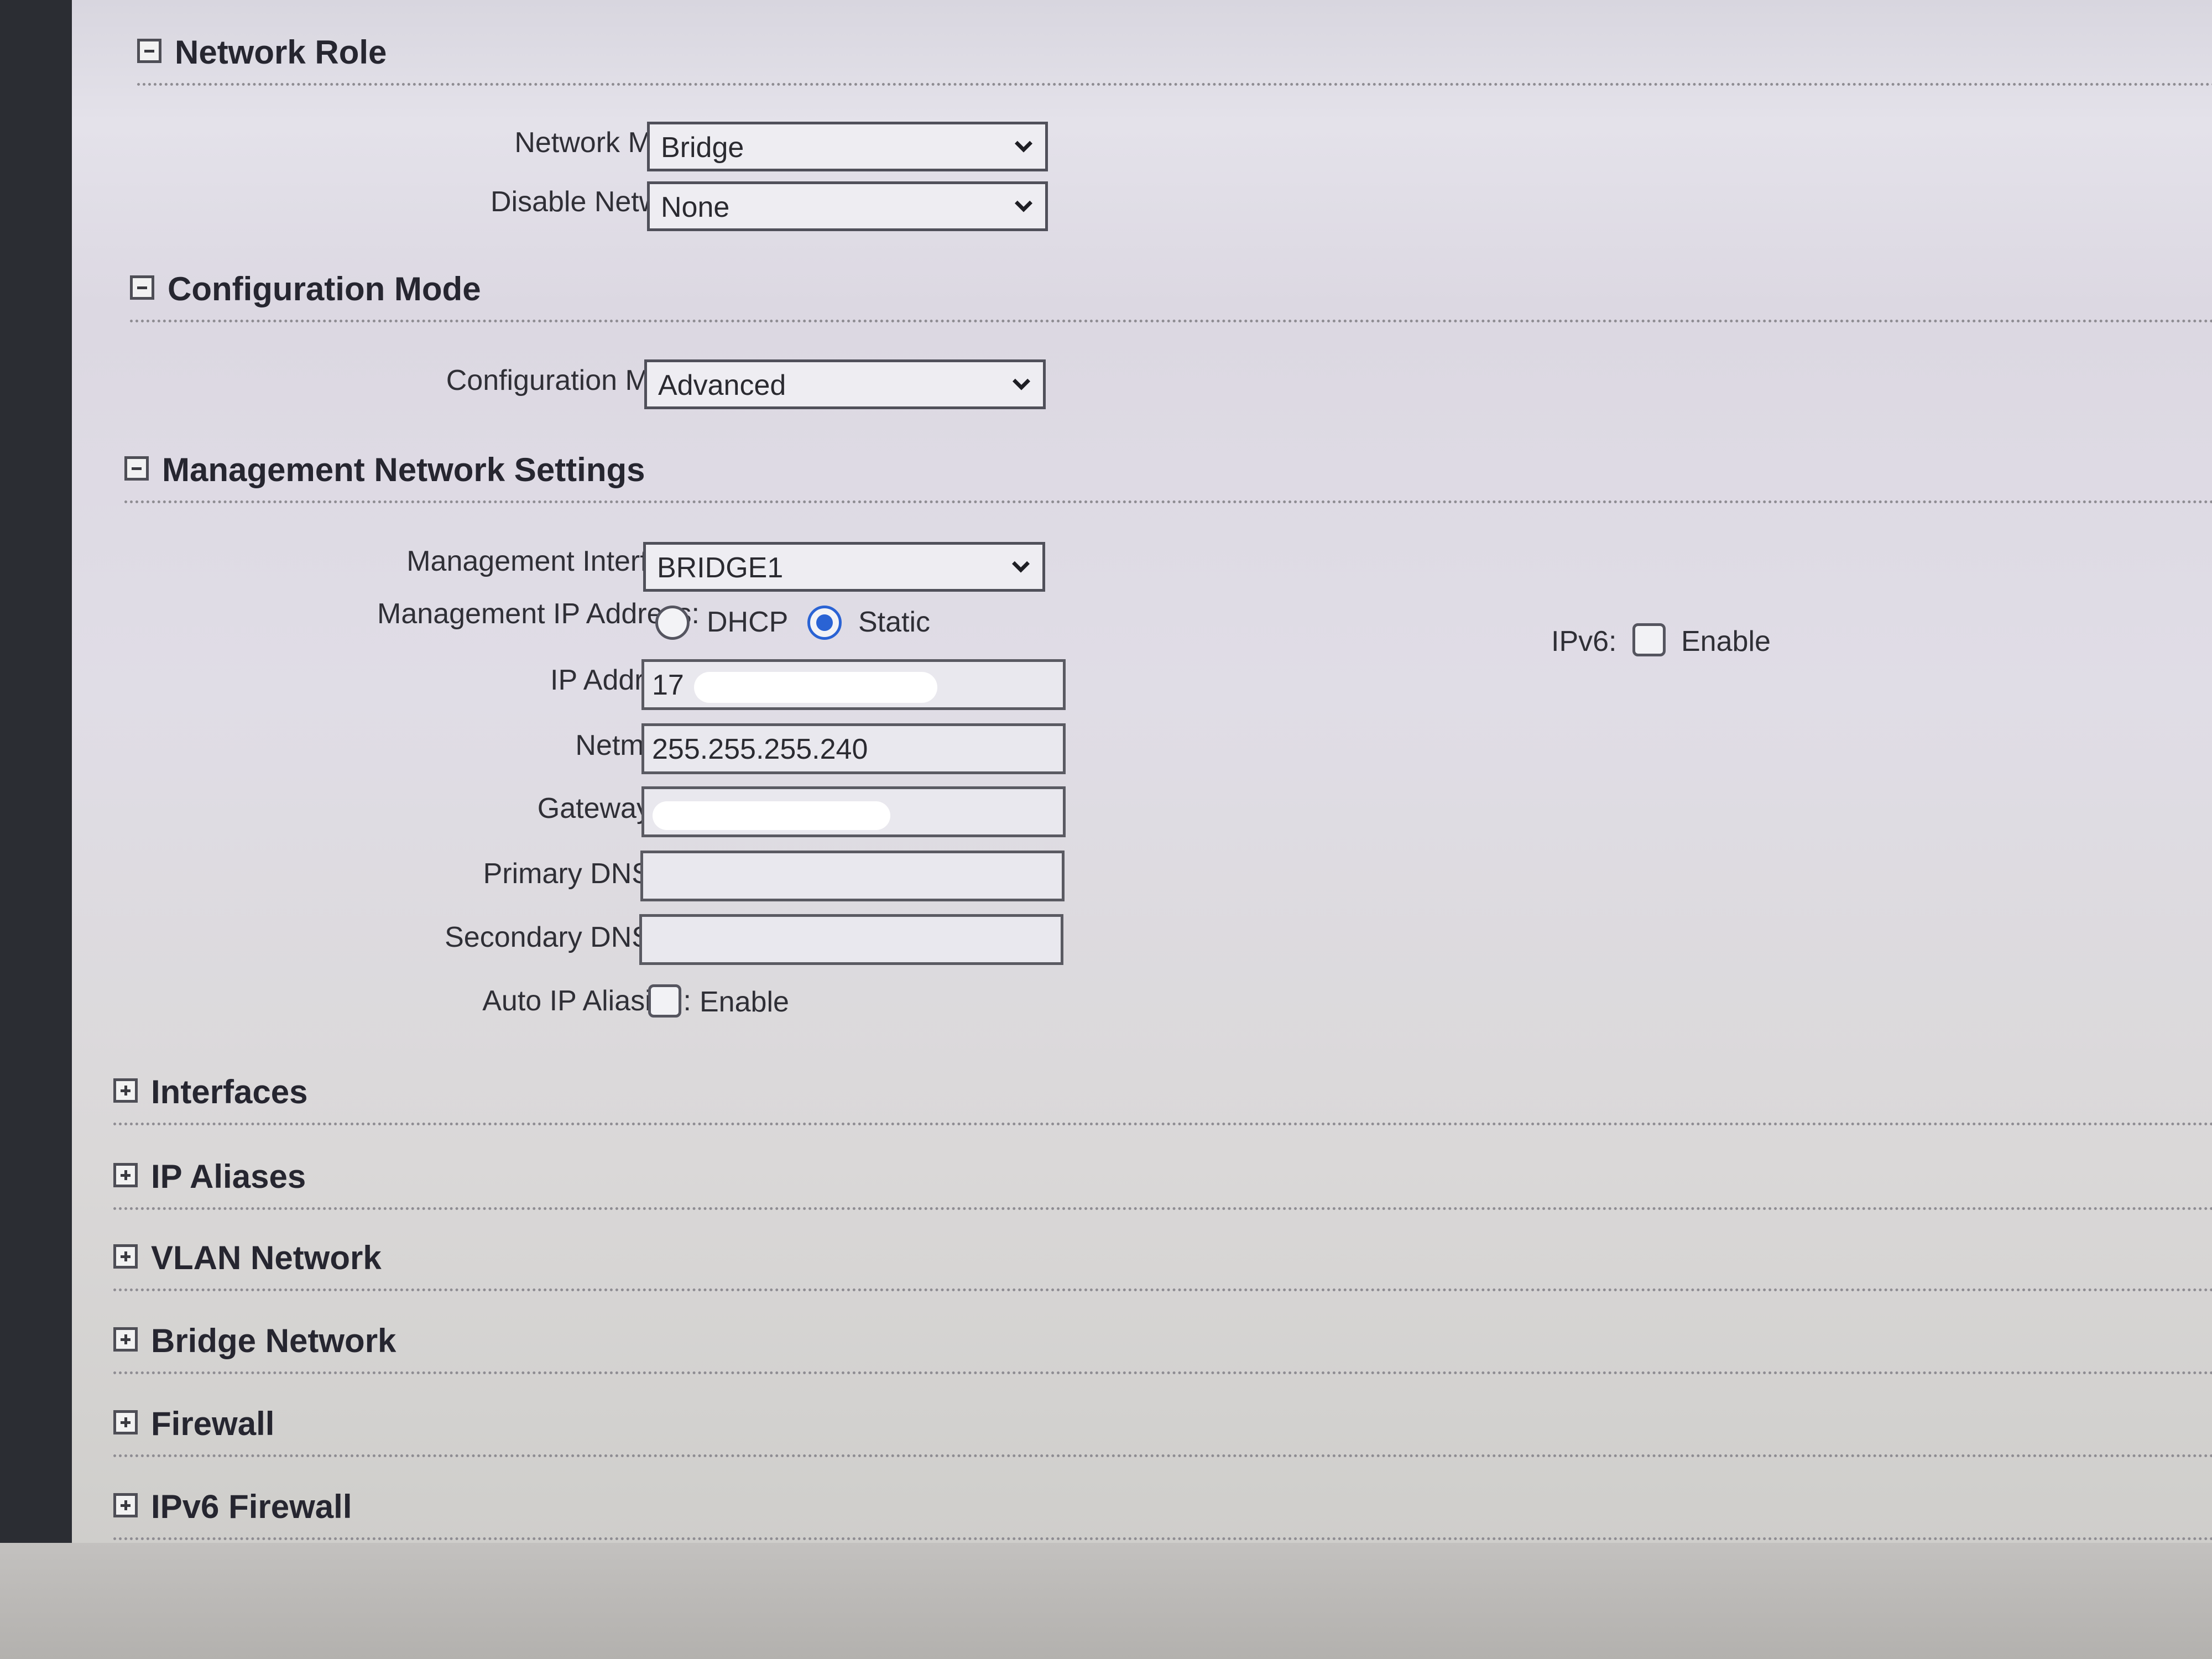 The image size is (2212, 1659). What do you see at coordinates (1649, 640) in the screenshot?
I see `ipv6-enable-checkbox` at bounding box center [1649, 640].